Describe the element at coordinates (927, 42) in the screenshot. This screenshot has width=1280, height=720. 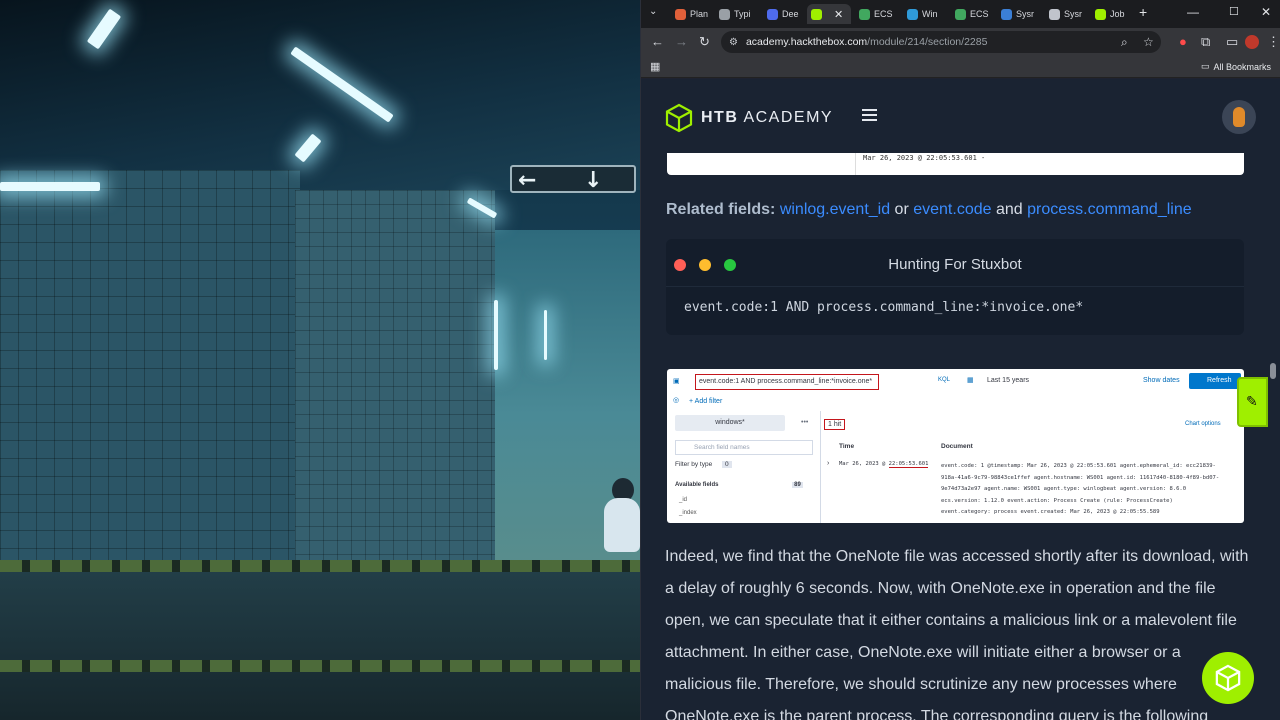
I see `url-path: /module/214/section/2285` at that location.